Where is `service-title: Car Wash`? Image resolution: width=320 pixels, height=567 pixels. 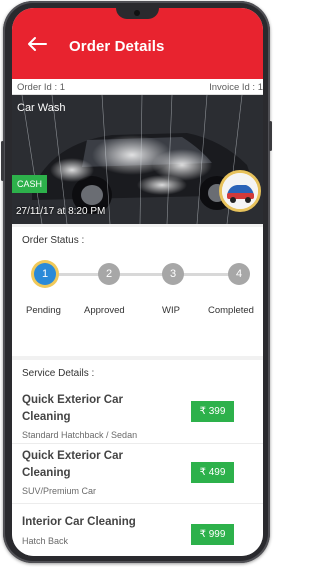
service-title: Car Wash is located at coordinates (41, 108).